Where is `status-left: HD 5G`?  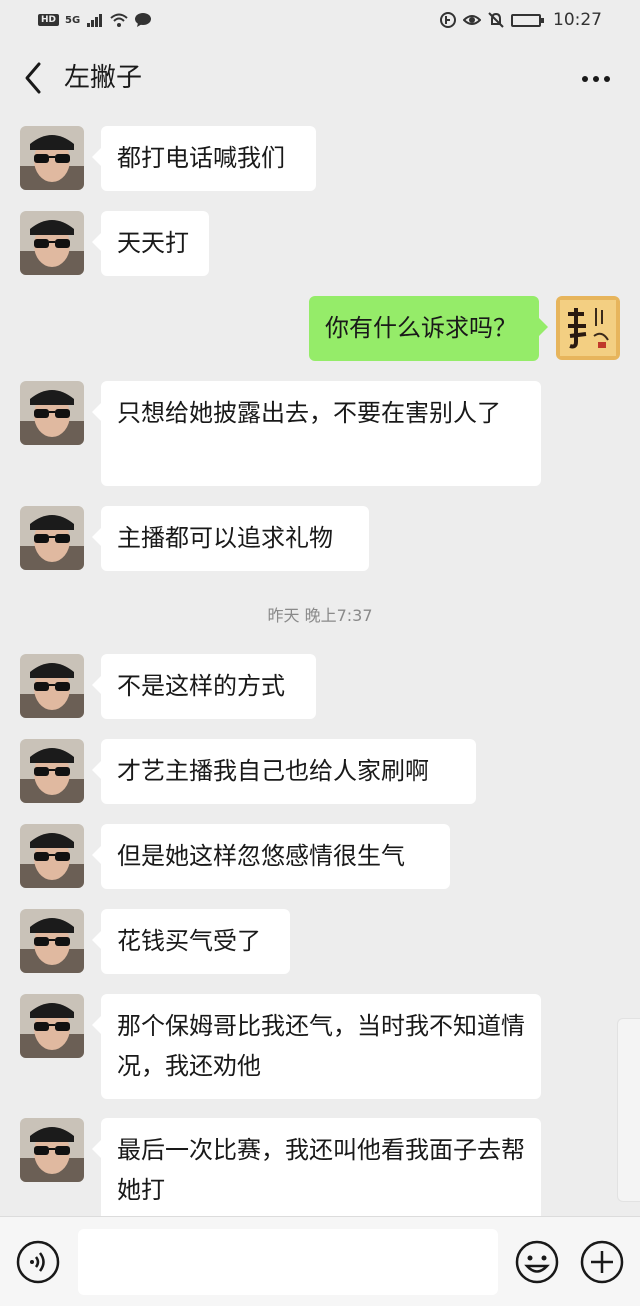
status-left: HD 5G is located at coordinates (95, 20).